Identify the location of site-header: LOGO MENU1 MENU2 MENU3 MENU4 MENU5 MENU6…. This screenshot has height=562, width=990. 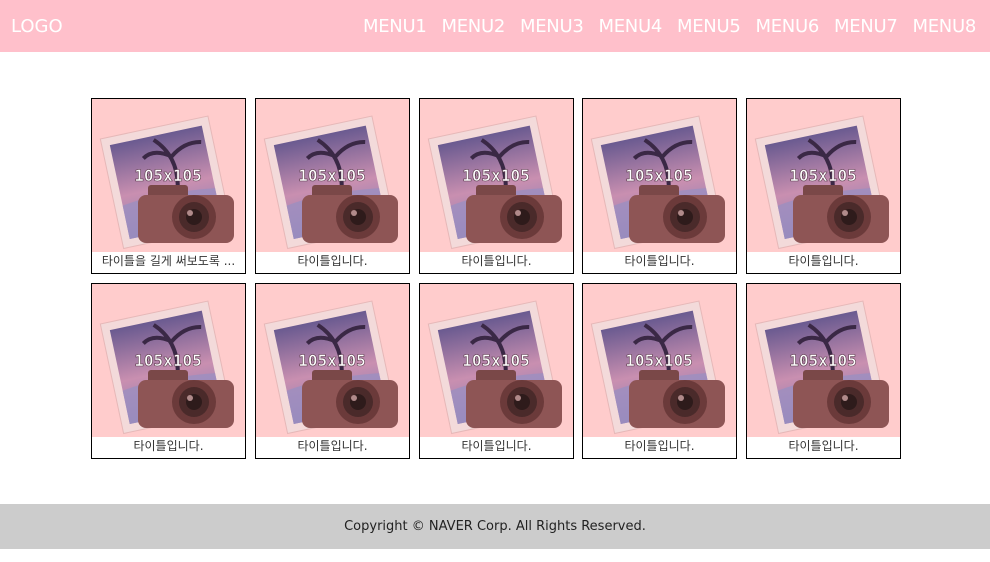
(495, 26).